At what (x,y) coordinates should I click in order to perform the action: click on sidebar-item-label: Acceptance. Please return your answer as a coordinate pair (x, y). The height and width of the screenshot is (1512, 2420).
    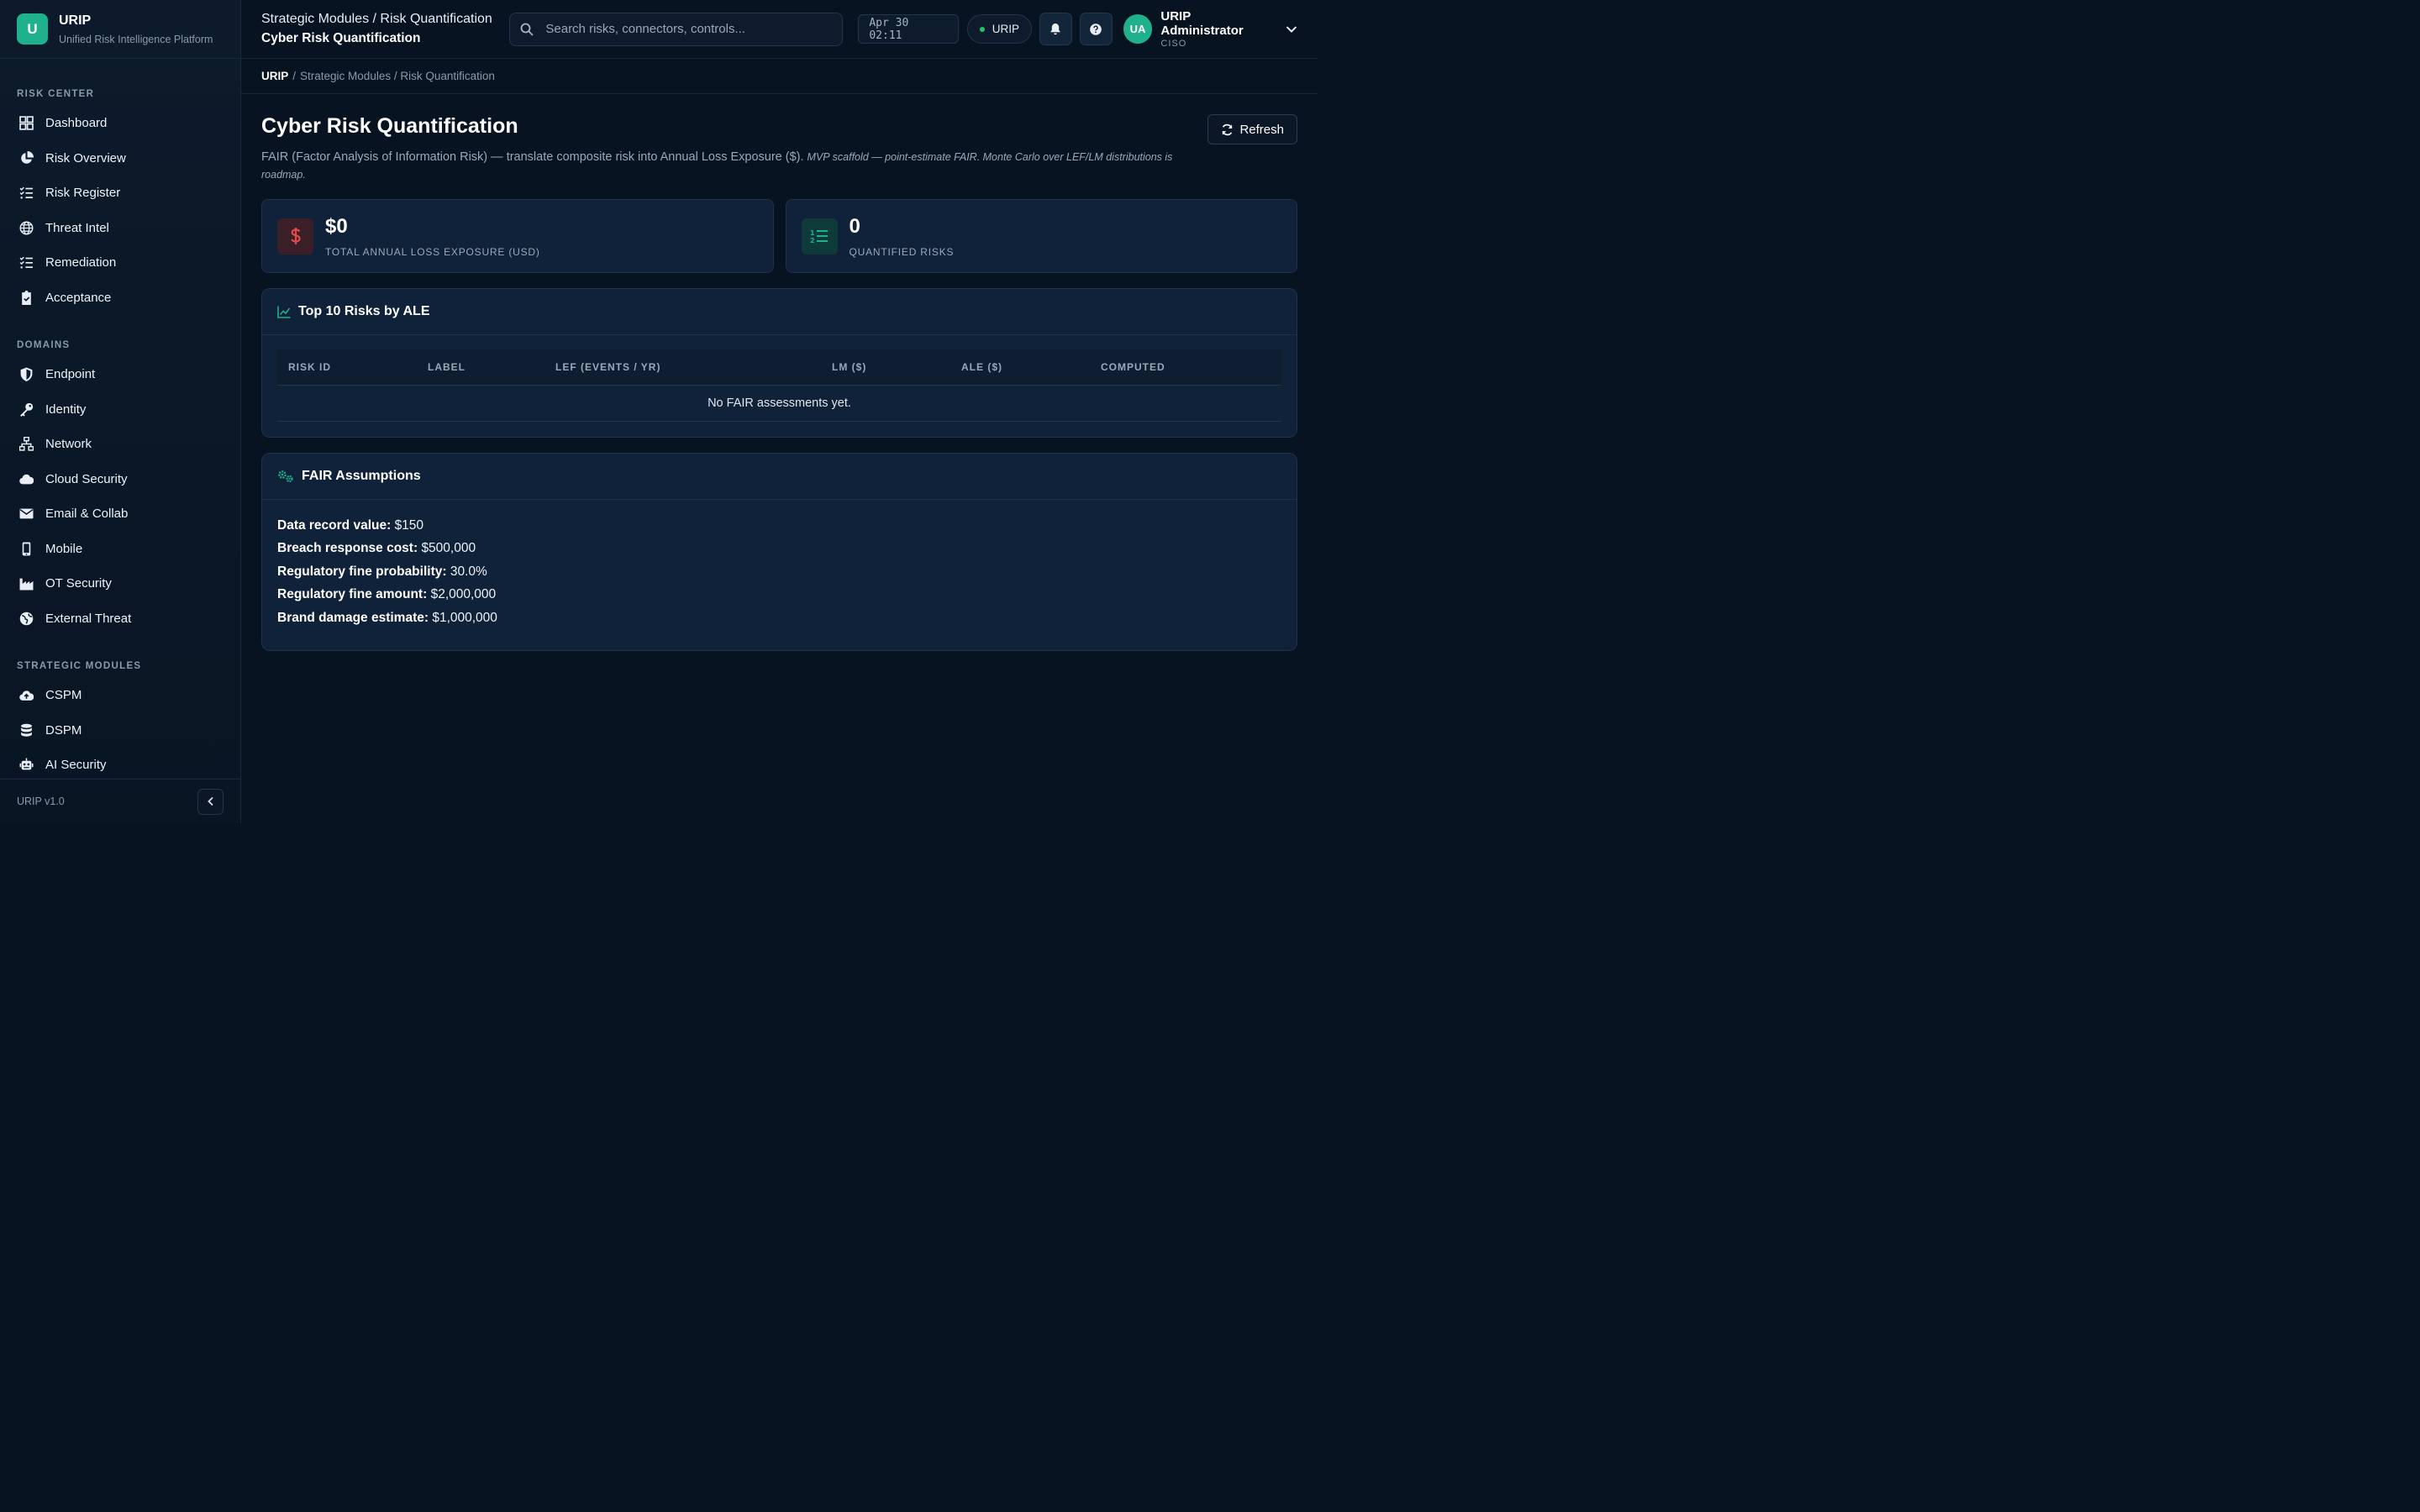
    Looking at the image, I should click on (78, 297).